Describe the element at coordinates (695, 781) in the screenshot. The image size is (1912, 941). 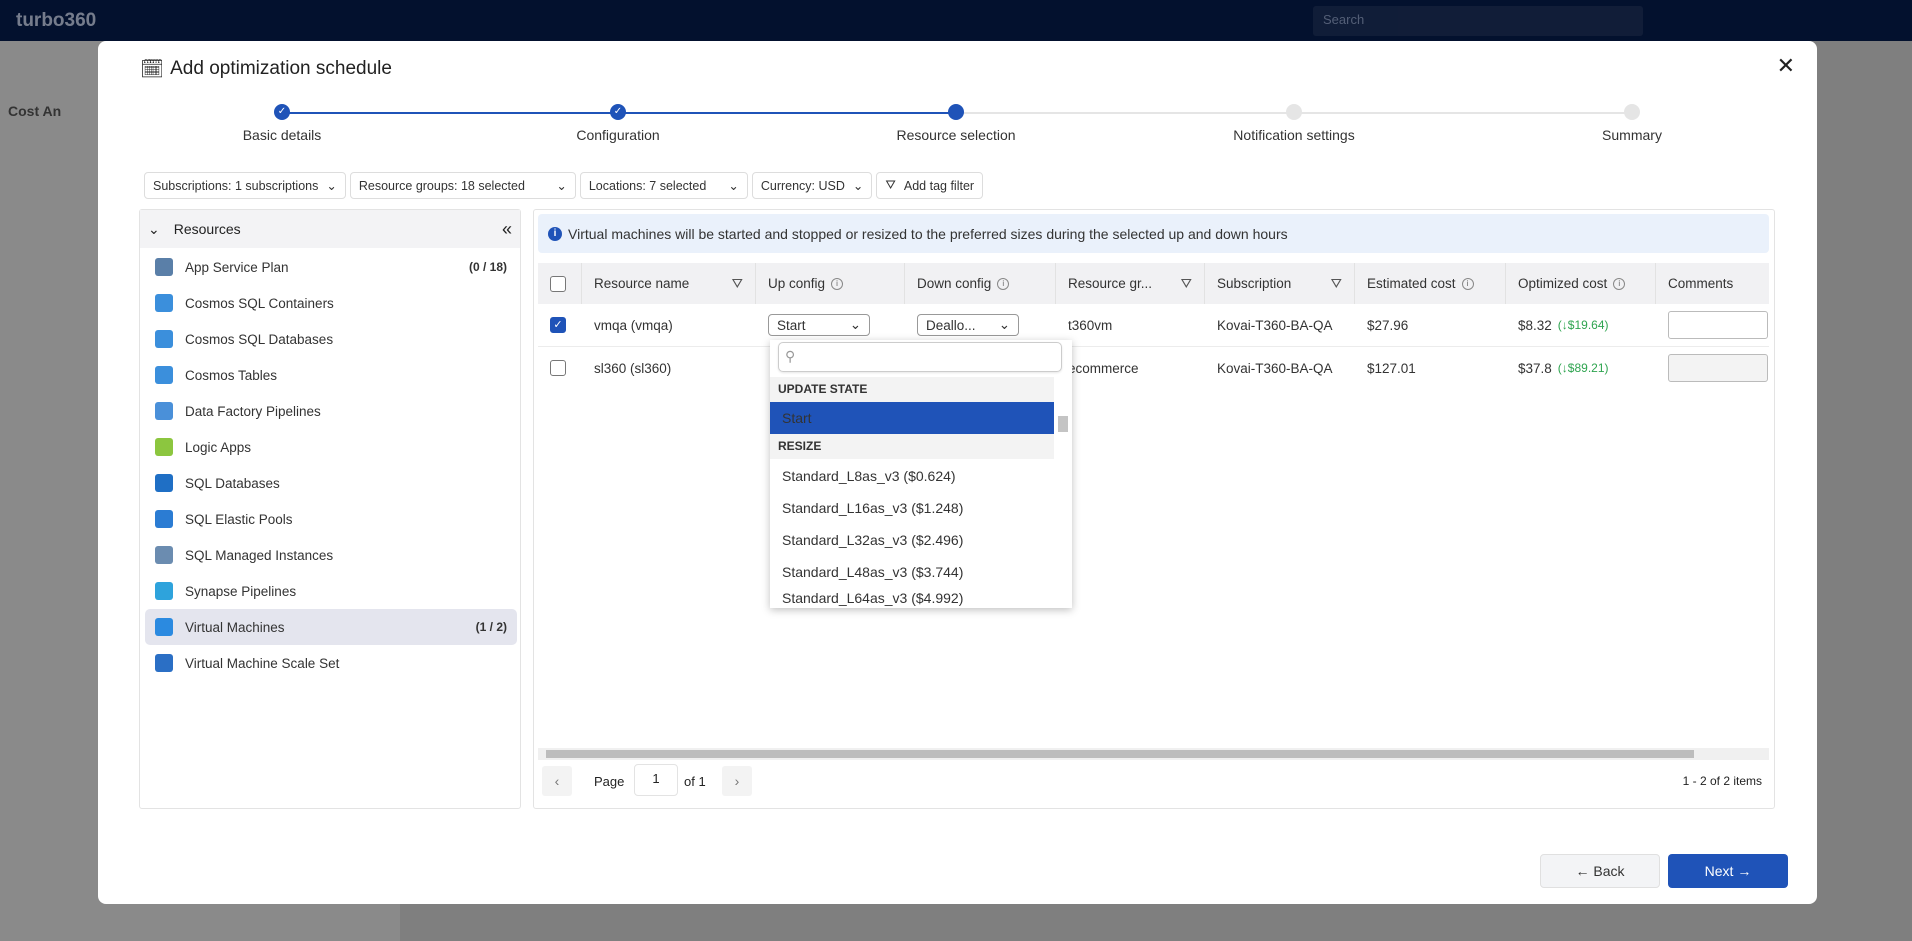
I see `page-total: of 1` at that location.